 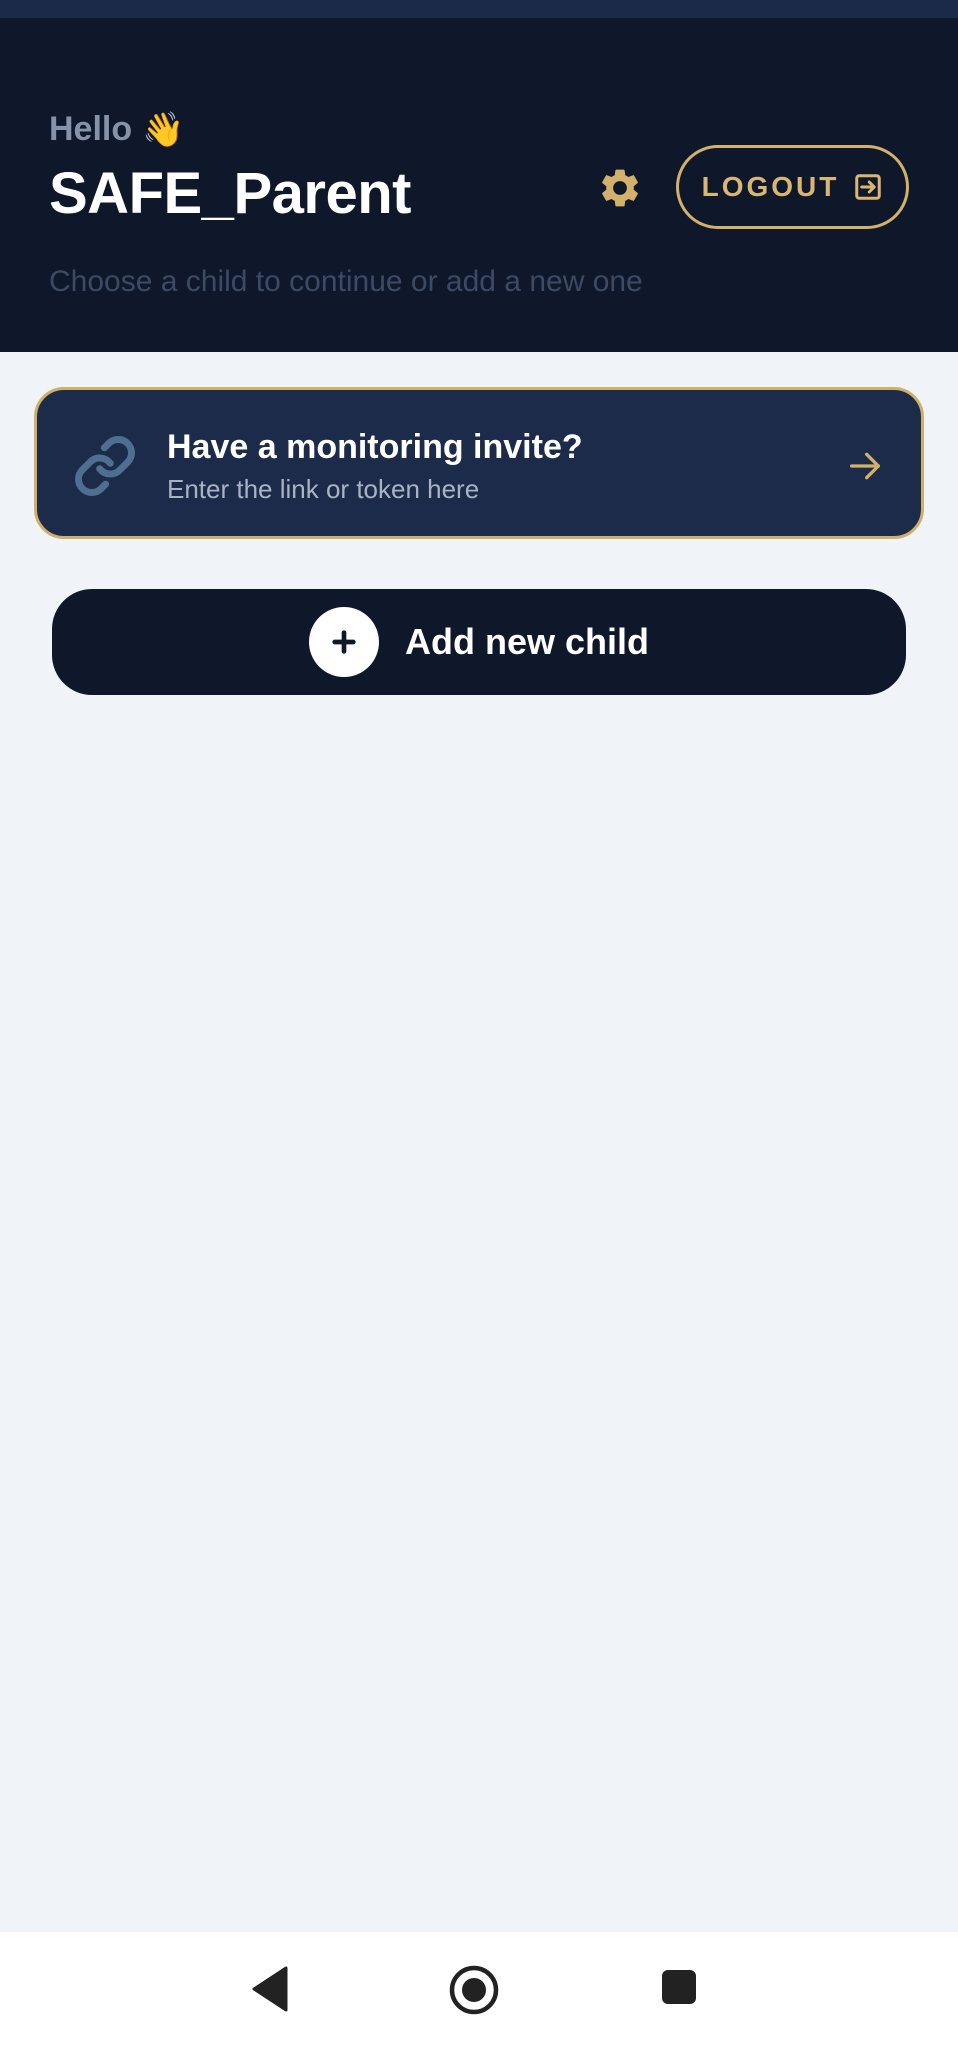 What do you see at coordinates (163, 129) in the screenshot?
I see `wave-icon: 👋` at bounding box center [163, 129].